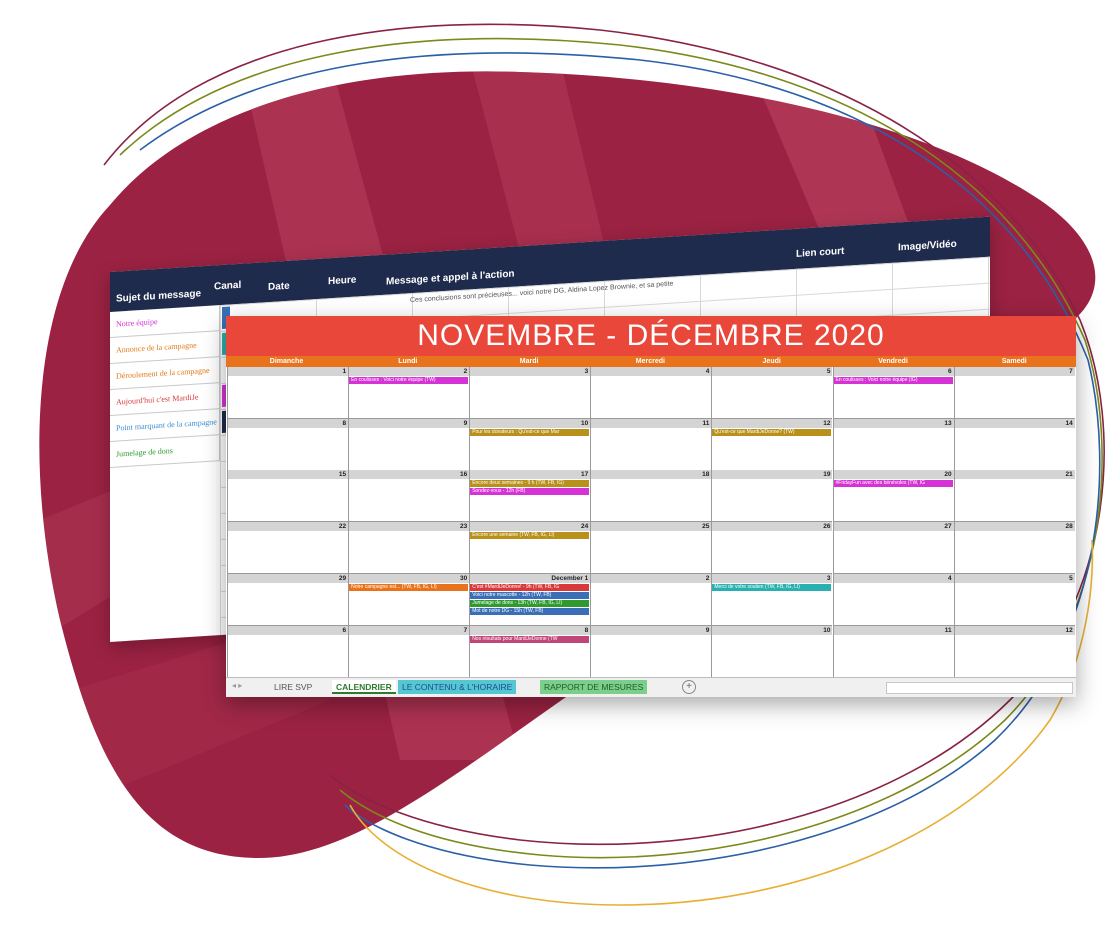 This screenshot has width=1115, height=933. What do you see at coordinates (771, 361) in the screenshot?
I see `weekday-4: Jeudi` at bounding box center [771, 361].